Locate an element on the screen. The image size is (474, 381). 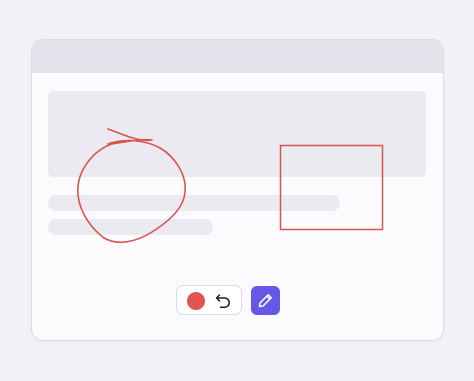
pencil-icon is located at coordinates (265, 301).